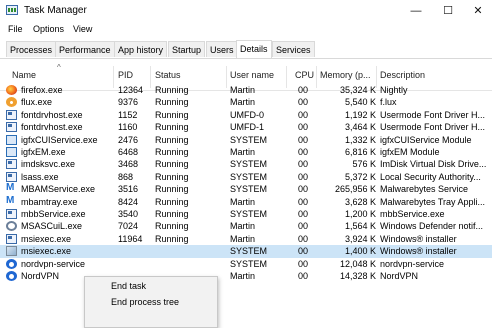 The height and width of the screenshot is (328, 492). Describe the element at coordinates (46, 251) in the screenshot. I see `process-name: msiexec.exe` at that location.